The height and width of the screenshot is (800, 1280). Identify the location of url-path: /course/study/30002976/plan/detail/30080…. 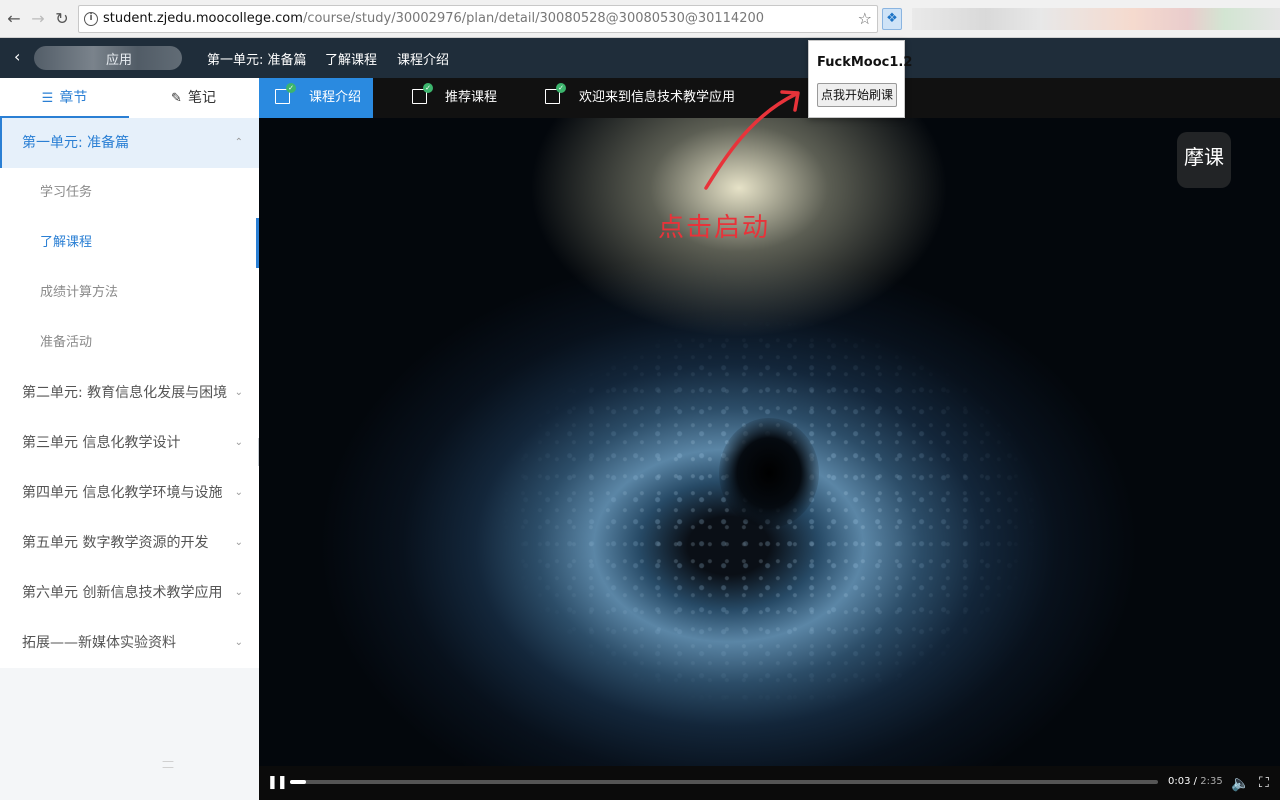
(533, 18).